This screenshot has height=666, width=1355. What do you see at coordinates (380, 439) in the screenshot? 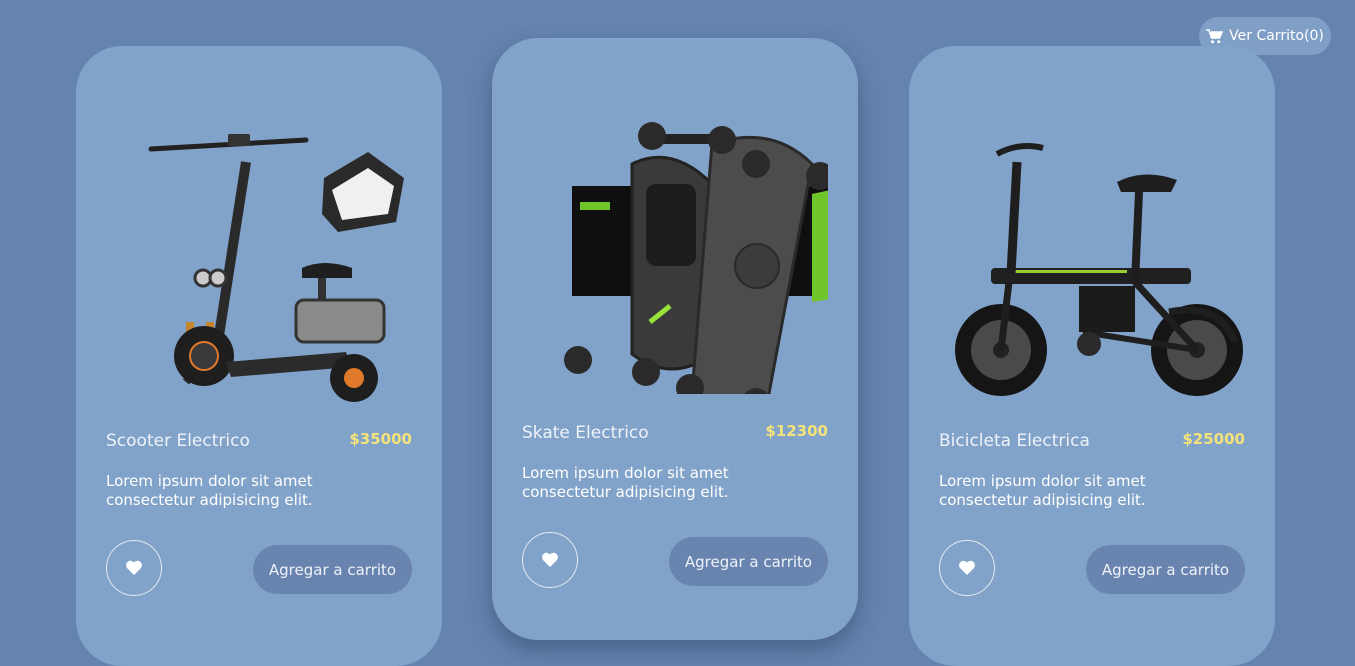
I see `product-price: $35000` at bounding box center [380, 439].